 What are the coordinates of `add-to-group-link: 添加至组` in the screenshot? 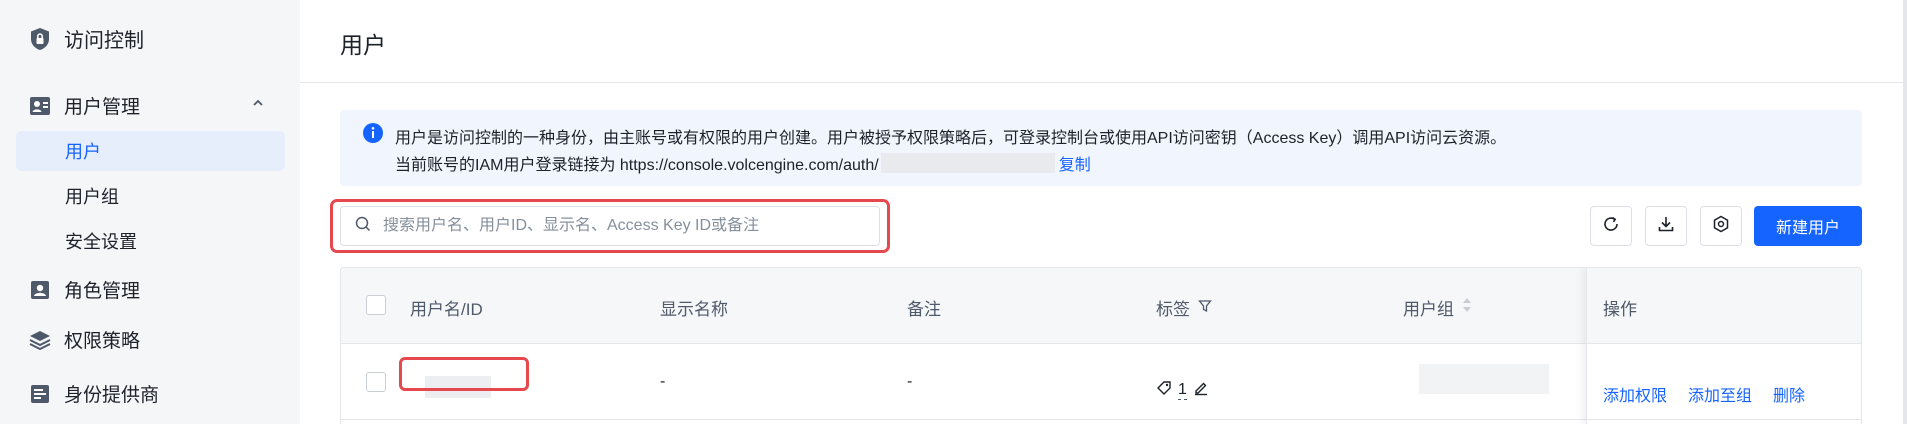 It's located at (1720, 394).